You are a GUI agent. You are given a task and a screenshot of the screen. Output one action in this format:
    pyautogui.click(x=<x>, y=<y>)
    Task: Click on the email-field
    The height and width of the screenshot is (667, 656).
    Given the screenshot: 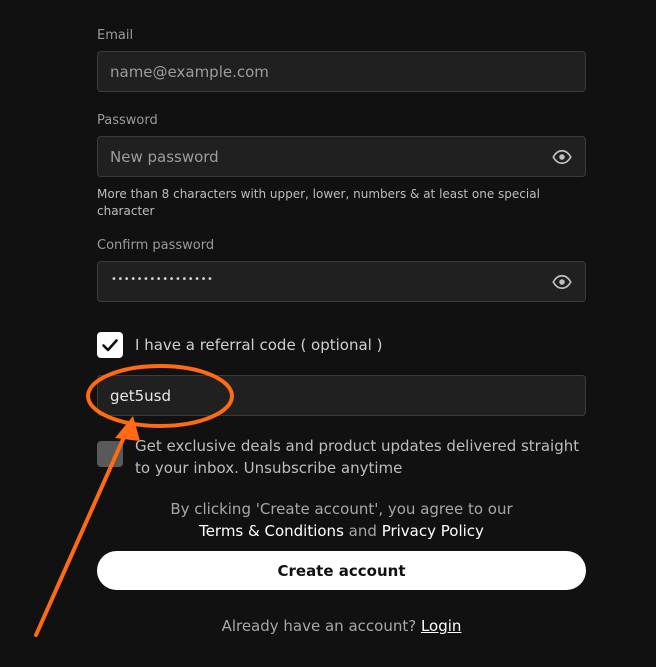 What is the action you would take?
    pyautogui.click(x=320, y=71)
    